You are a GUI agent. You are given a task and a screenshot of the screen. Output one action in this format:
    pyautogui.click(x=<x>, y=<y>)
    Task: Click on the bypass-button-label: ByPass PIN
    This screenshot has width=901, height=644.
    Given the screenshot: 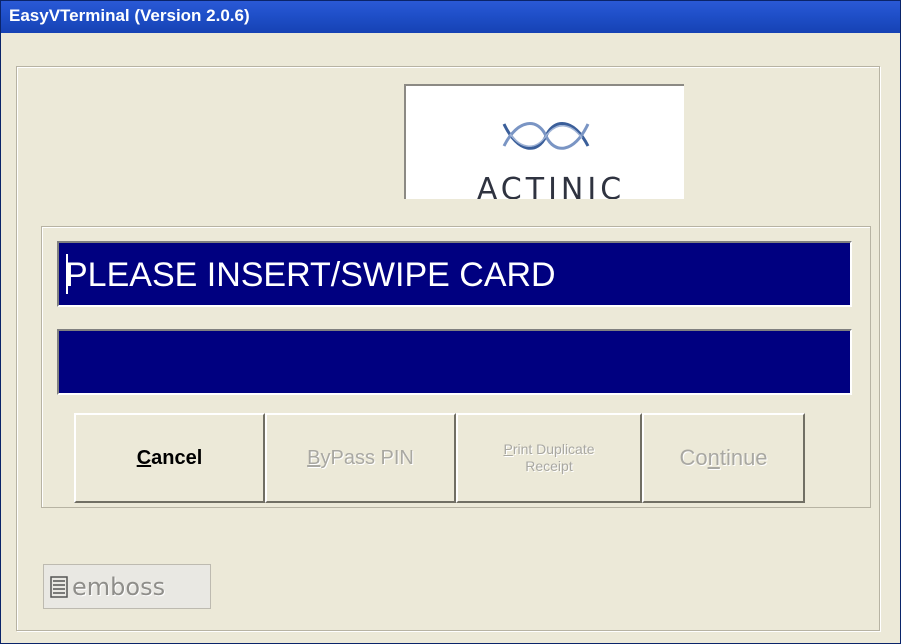 What is the action you would take?
    pyautogui.click(x=360, y=458)
    